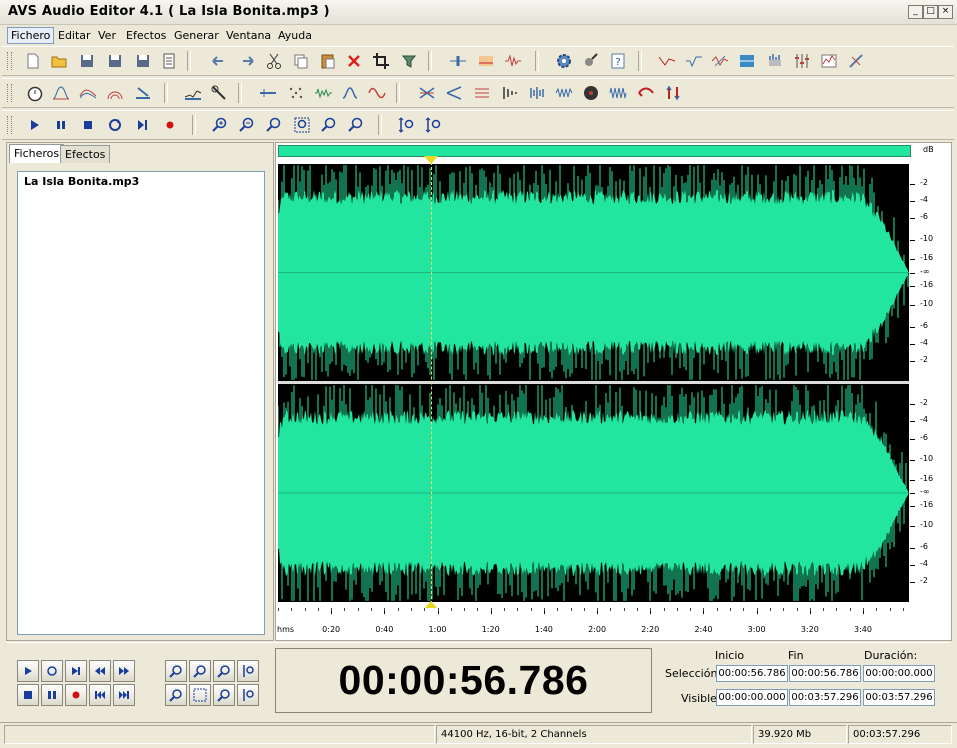 This screenshot has height=748, width=957. I want to click on zoom-vertical-out-icon, so click(433, 125).